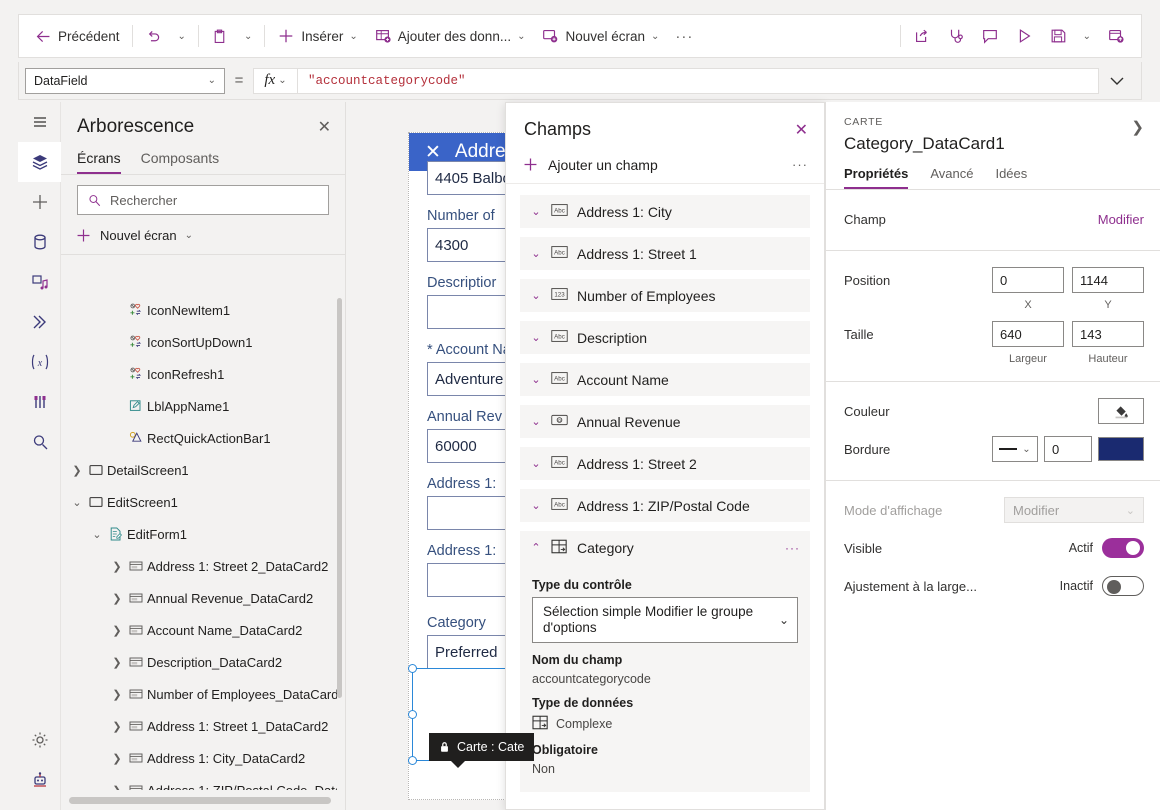  Describe the element at coordinates (39, 740) in the screenshot. I see `settings-button` at that location.